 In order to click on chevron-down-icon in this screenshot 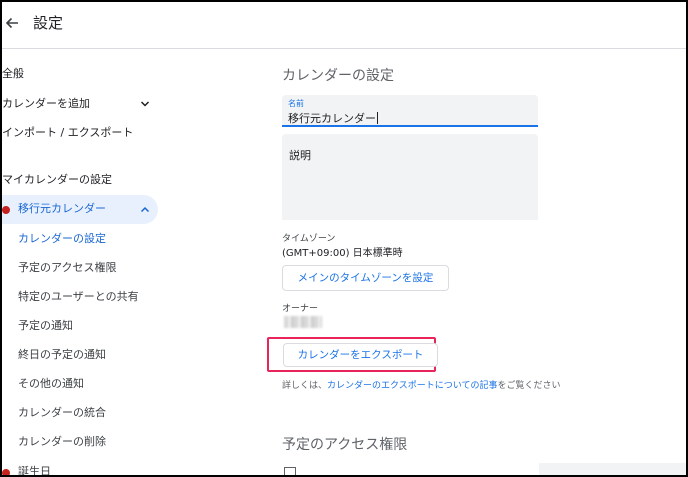, I will do `click(145, 104)`.